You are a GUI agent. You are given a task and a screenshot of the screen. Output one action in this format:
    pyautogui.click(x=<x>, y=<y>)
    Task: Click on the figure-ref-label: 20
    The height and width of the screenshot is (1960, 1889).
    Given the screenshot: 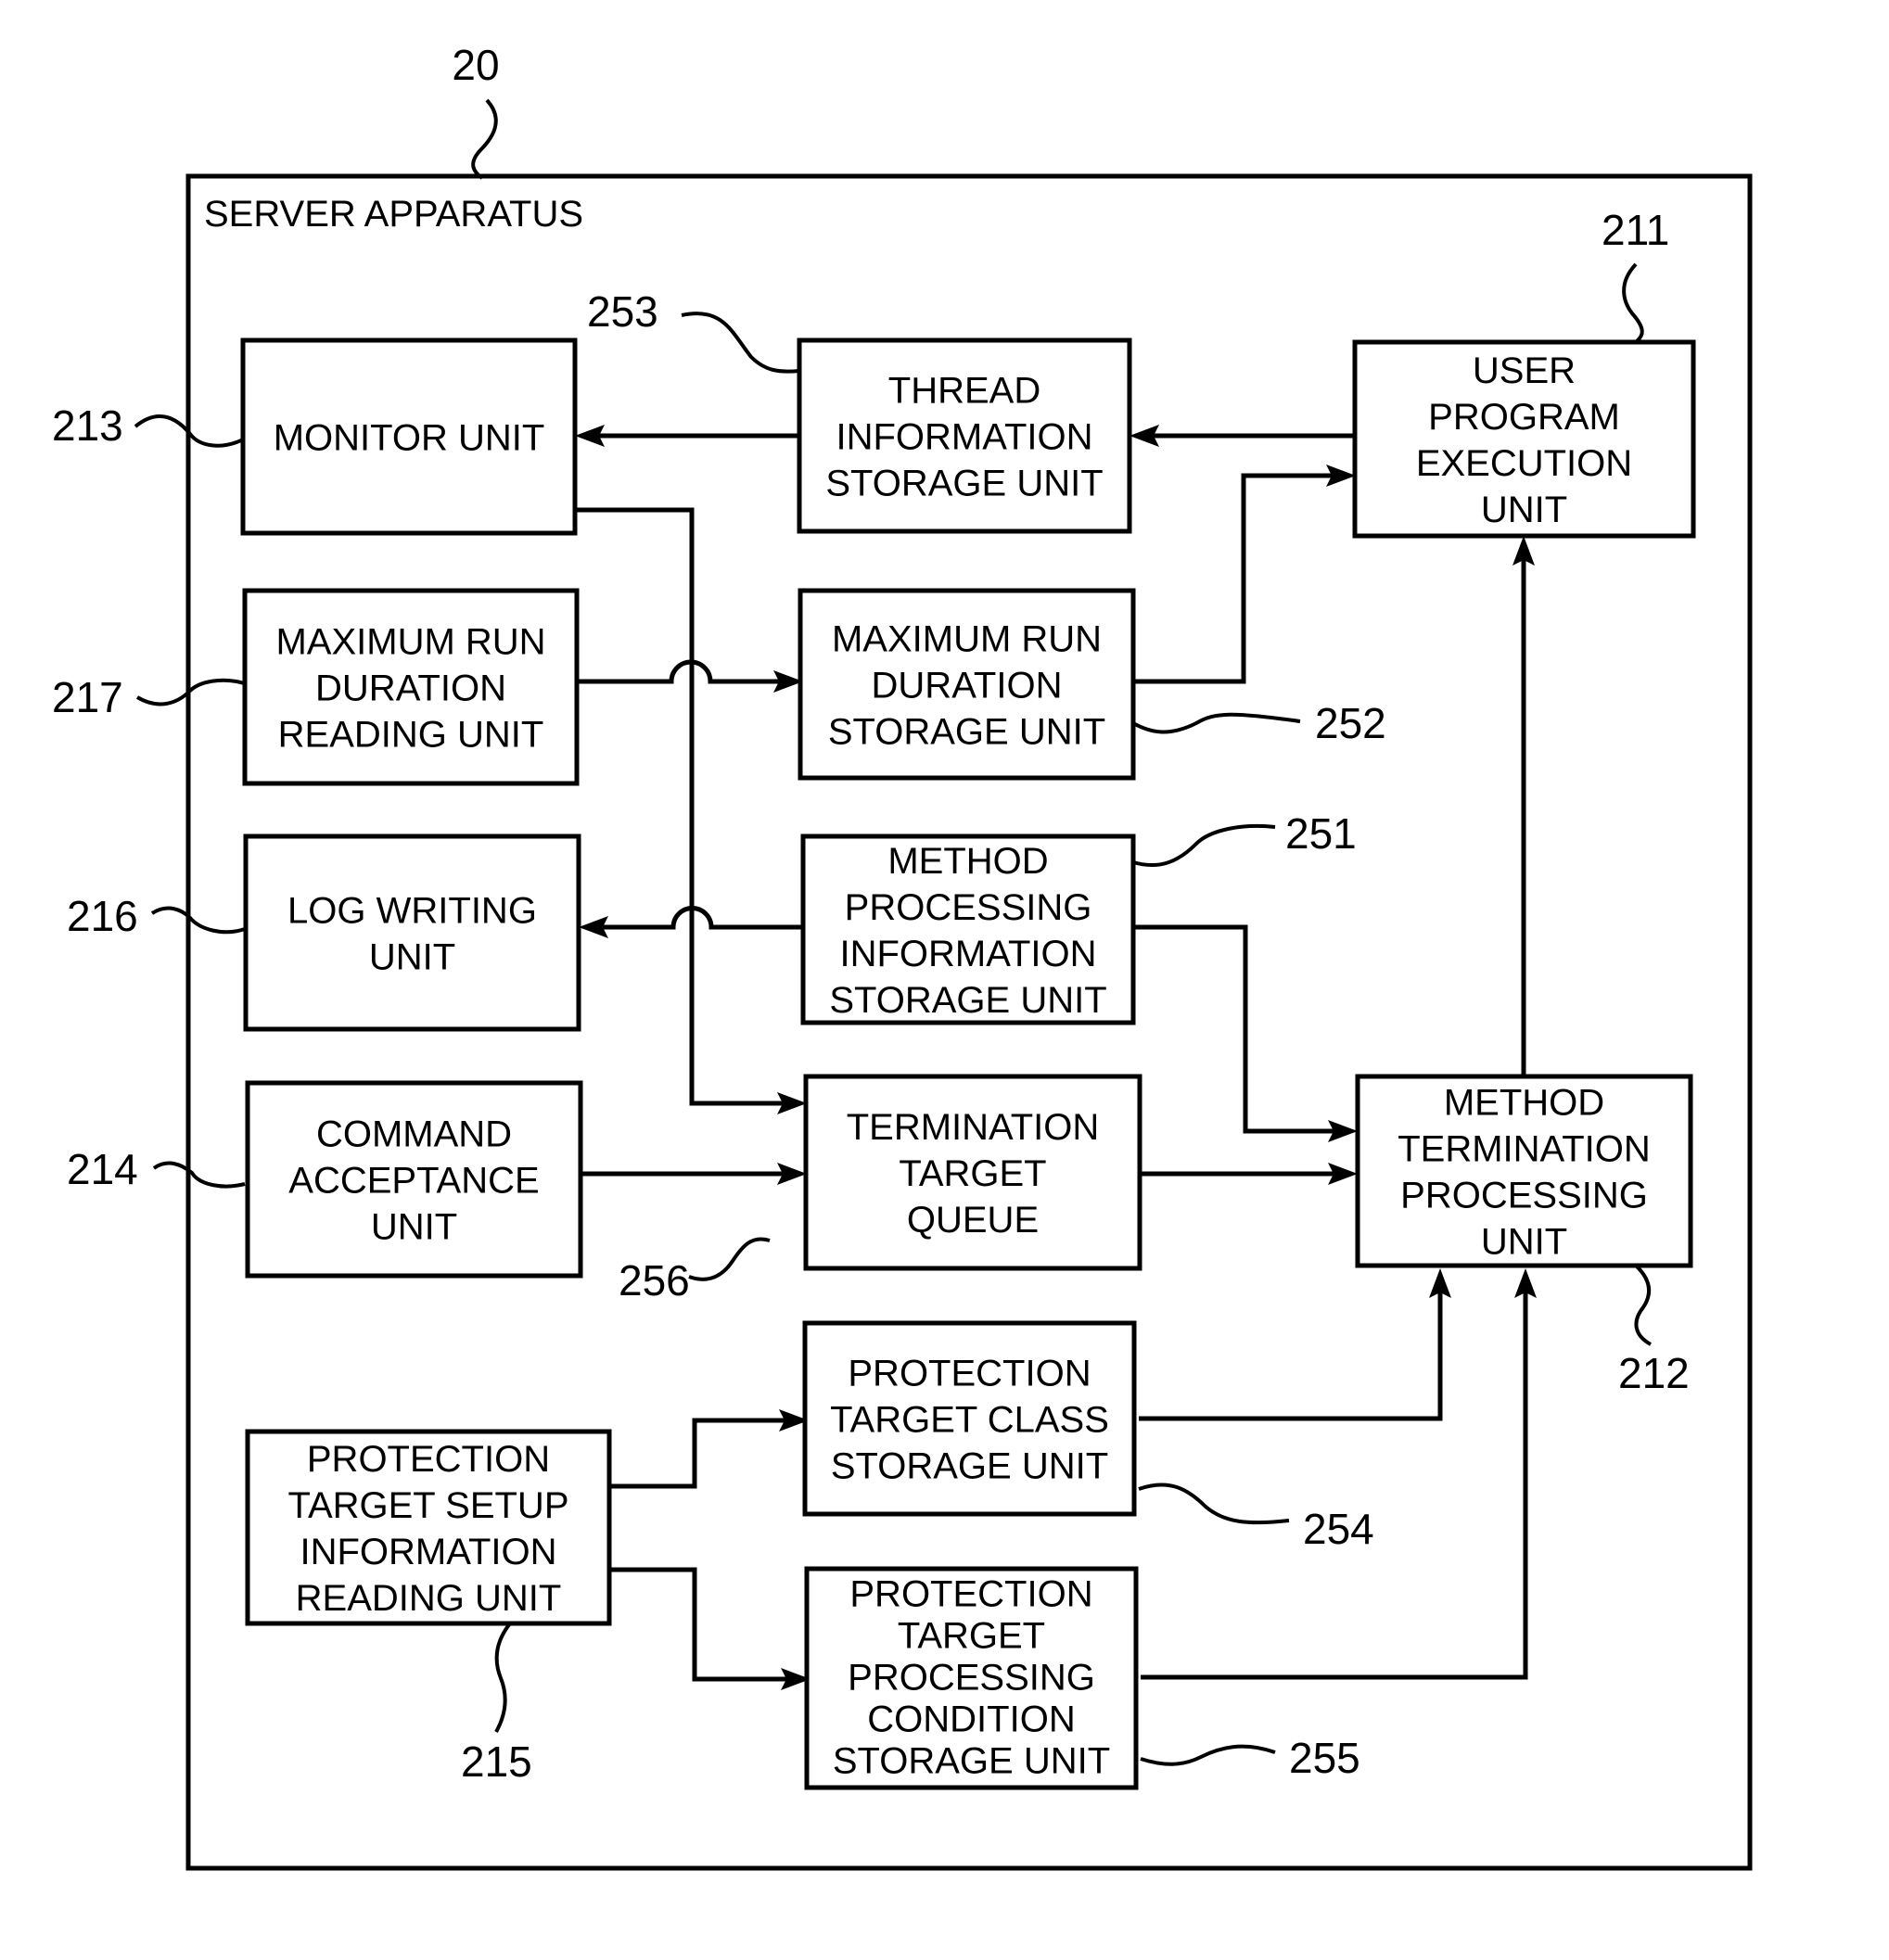 What is the action you would take?
    pyautogui.click(x=475, y=65)
    